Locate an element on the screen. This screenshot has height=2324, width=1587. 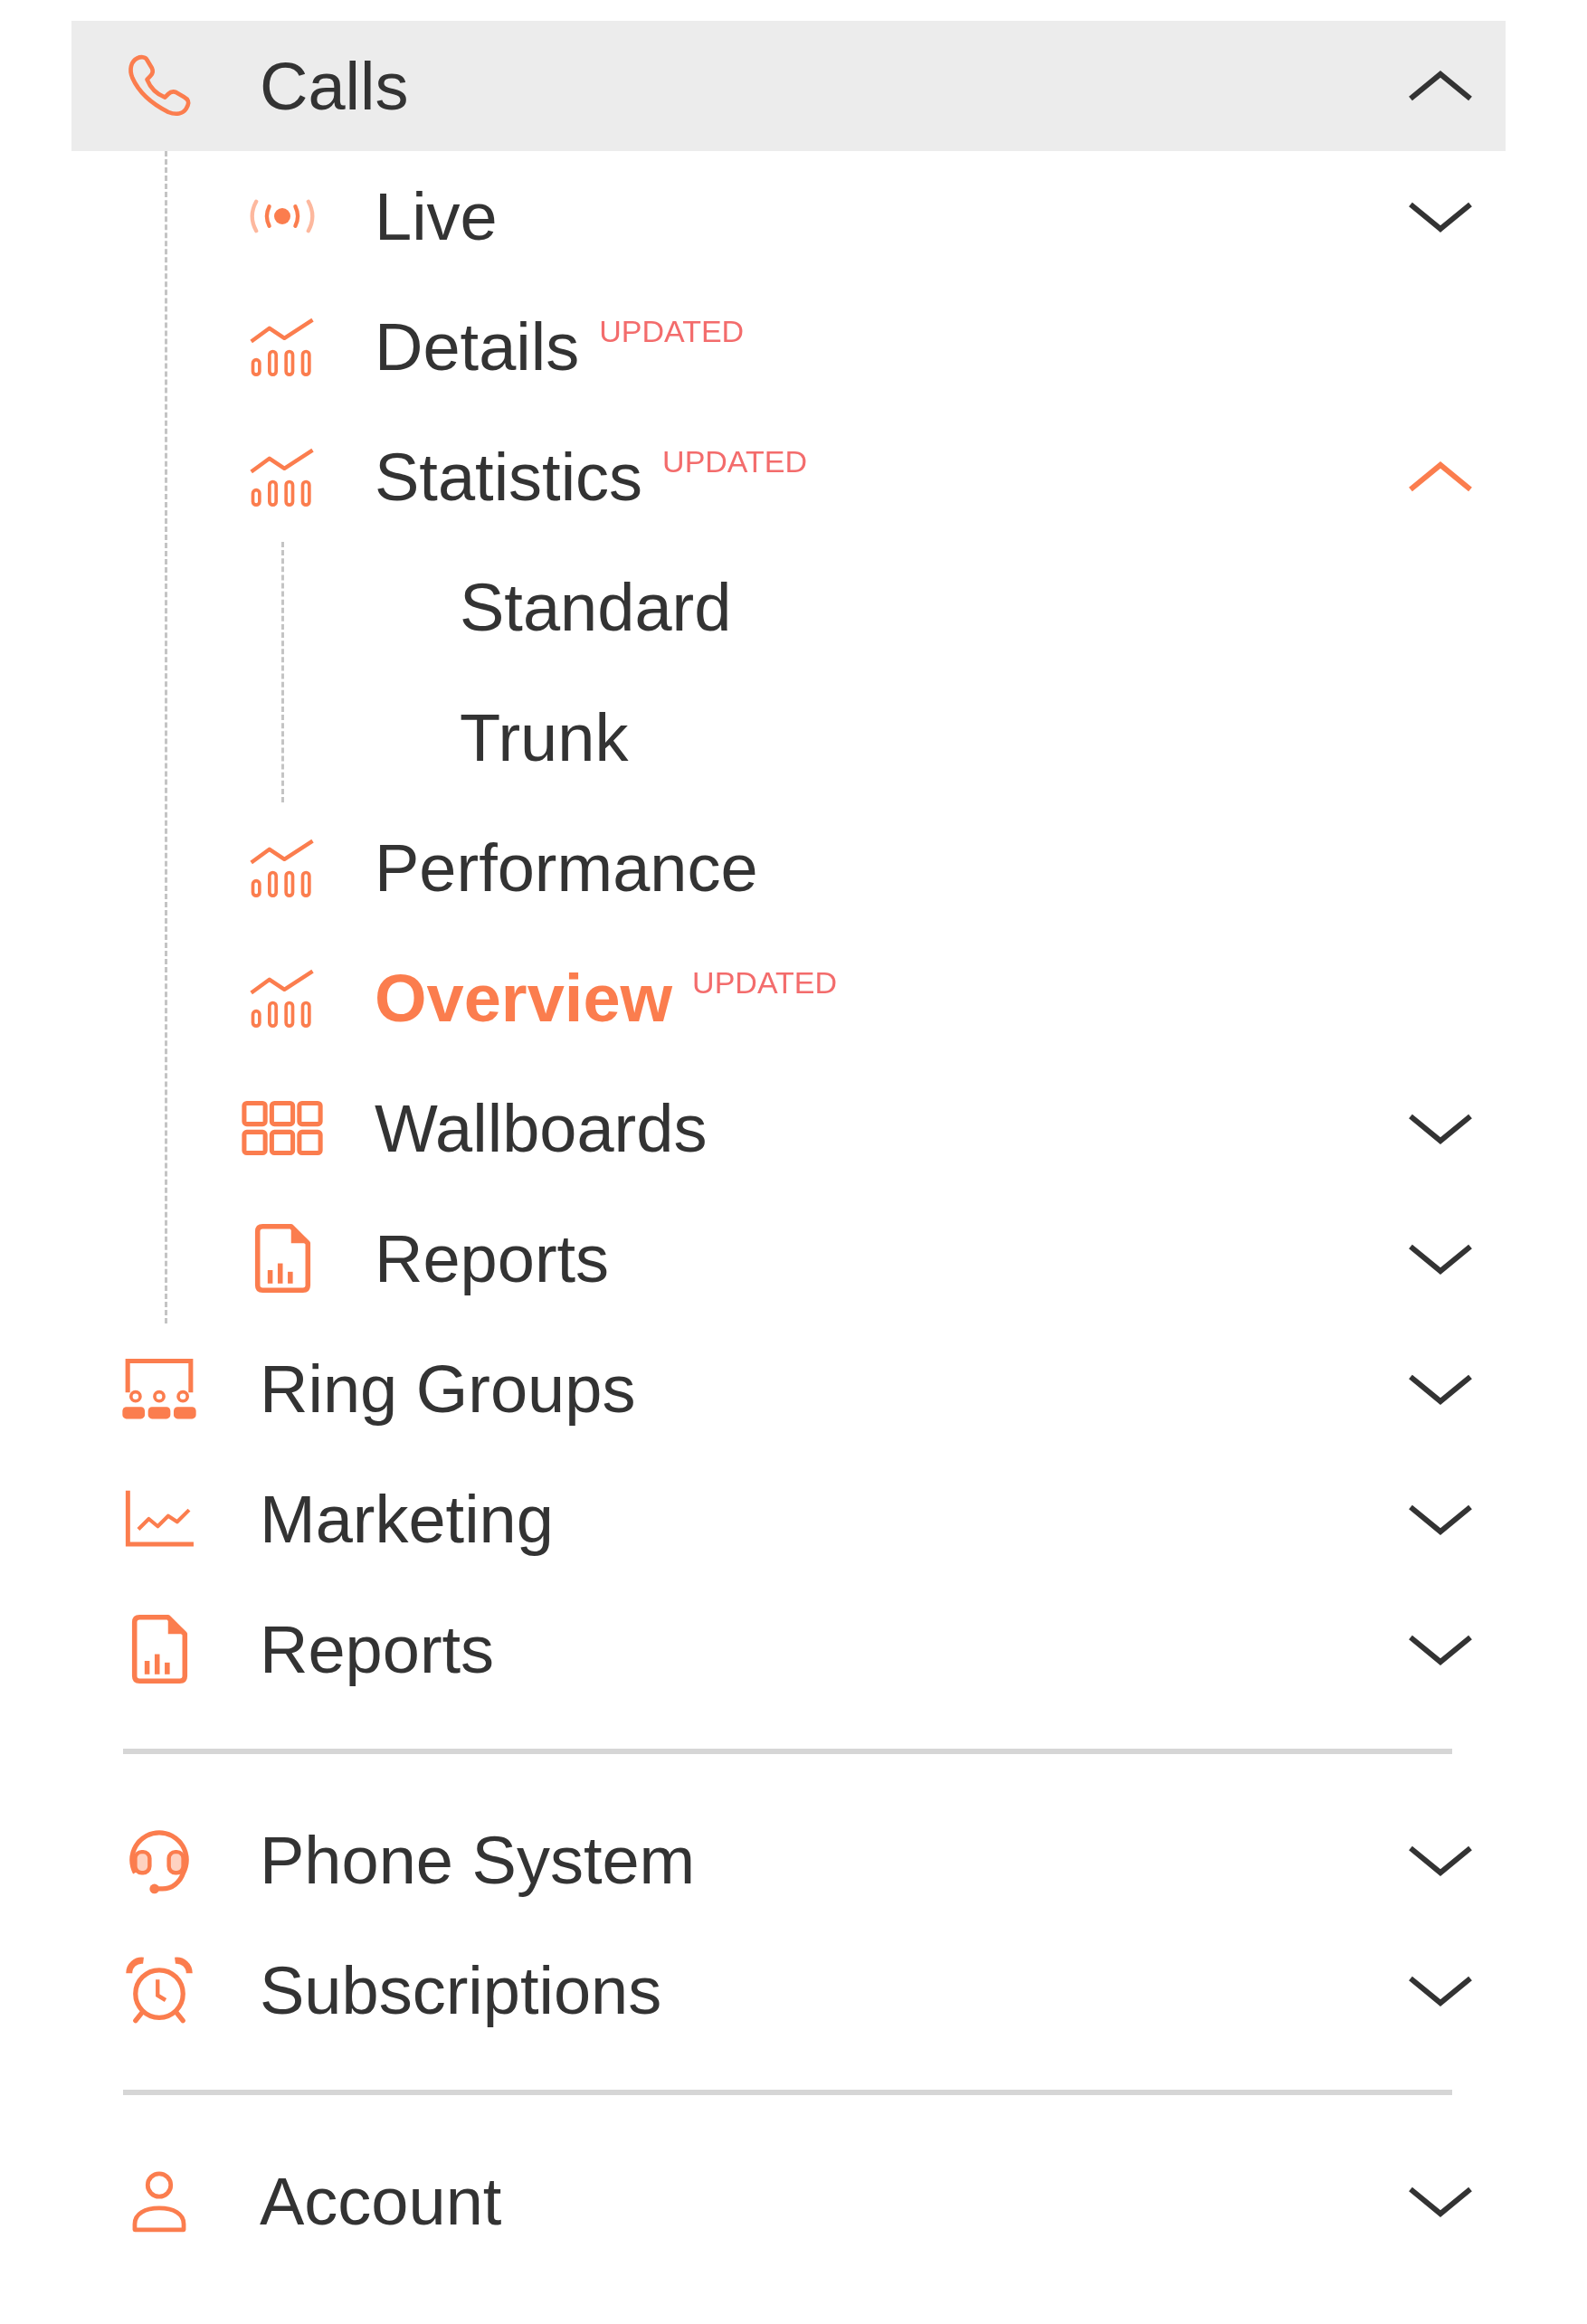
menu-item: Phone System is located at coordinates (788, 1860).